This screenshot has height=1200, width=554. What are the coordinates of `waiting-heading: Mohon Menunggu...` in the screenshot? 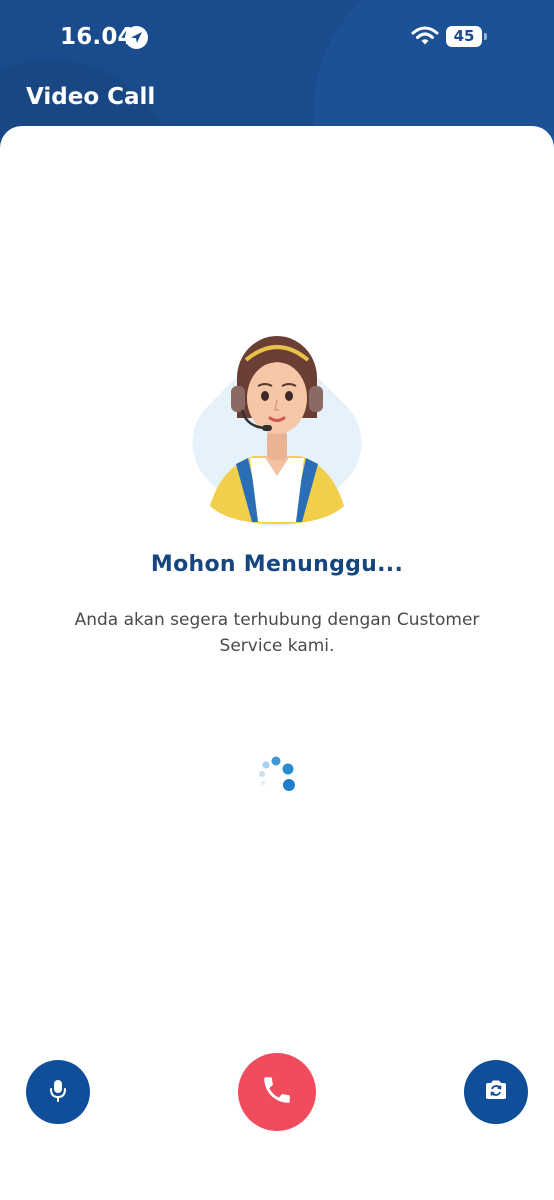 It's located at (277, 564).